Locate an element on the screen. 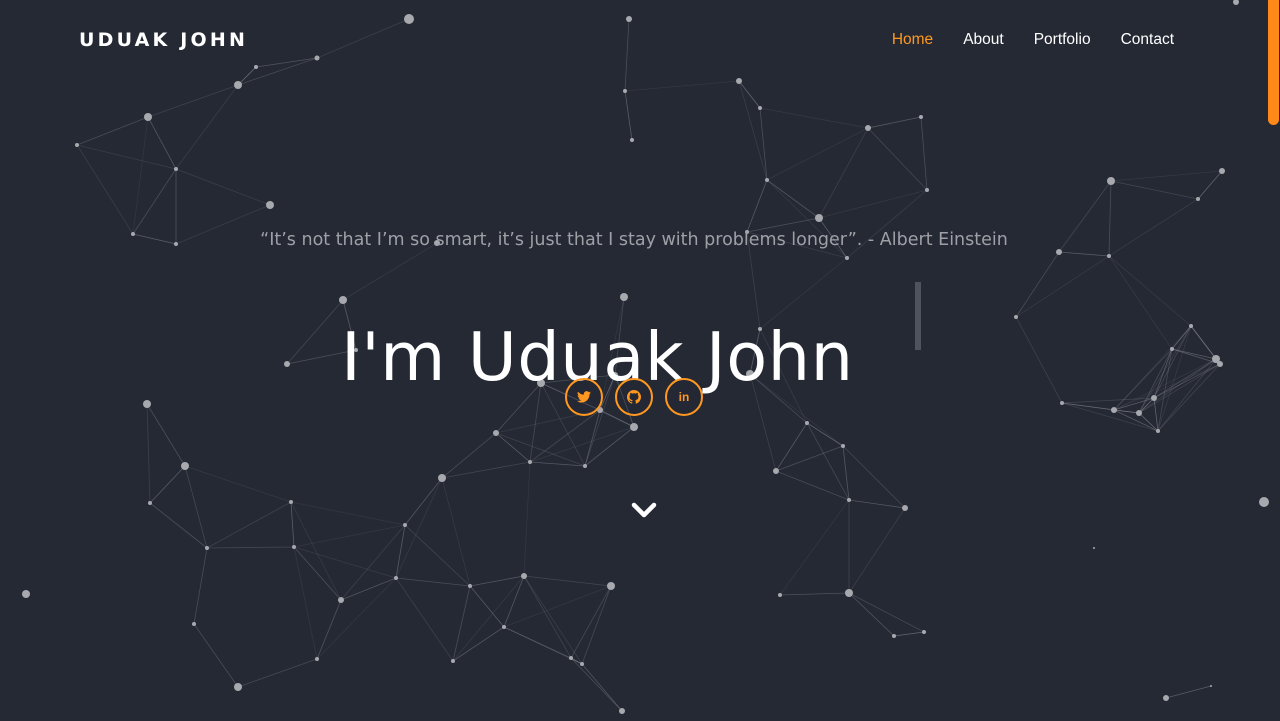 The width and height of the screenshot is (1280, 721). nav-portfolio: Portfolio is located at coordinates (1062, 40).